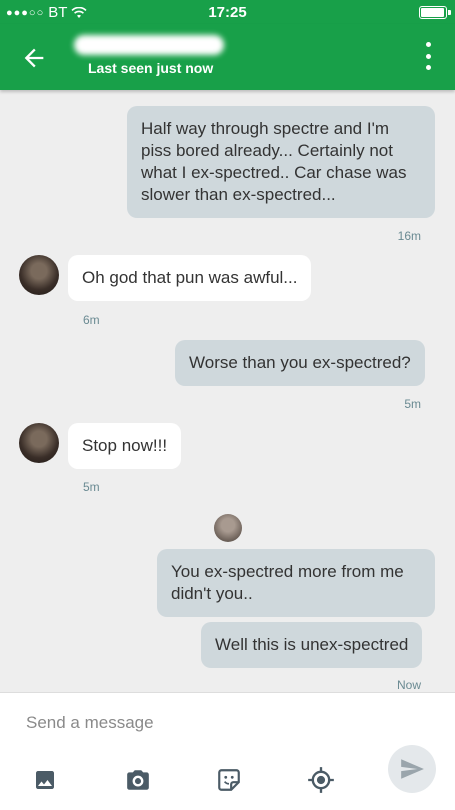 The width and height of the screenshot is (455, 810). I want to click on send-button, so click(412, 769).